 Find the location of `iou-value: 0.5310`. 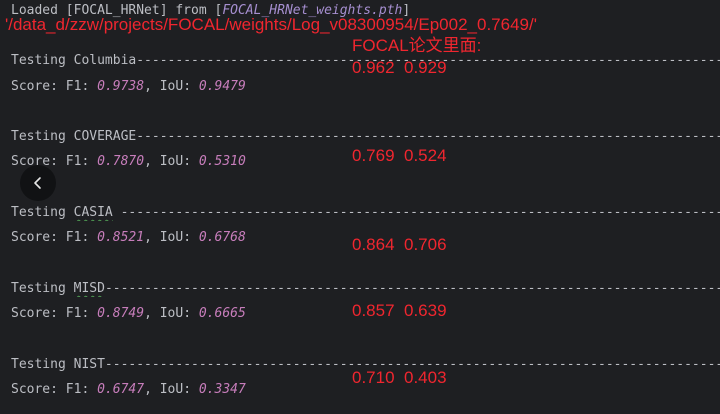

iou-value: 0.5310 is located at coordinates (222, 161).